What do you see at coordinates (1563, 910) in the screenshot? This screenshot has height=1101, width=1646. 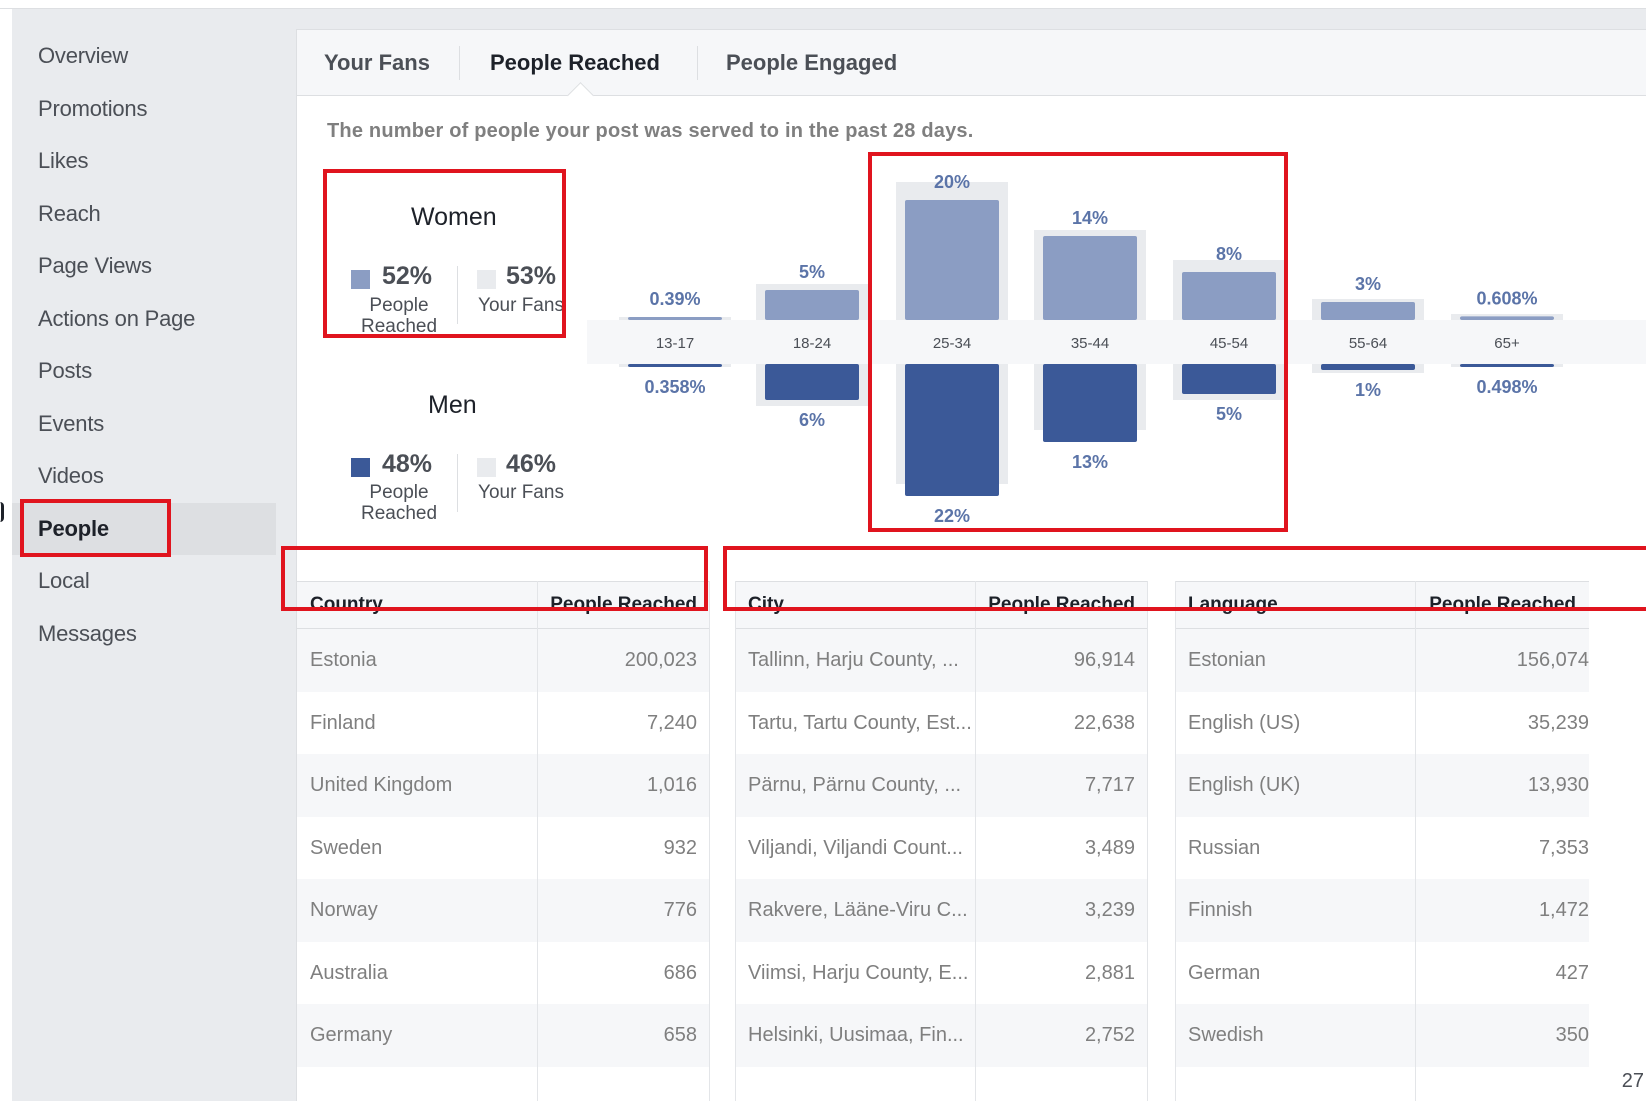 I see `language-reached-cell: 1,472` at bounding box center [1563, 910].